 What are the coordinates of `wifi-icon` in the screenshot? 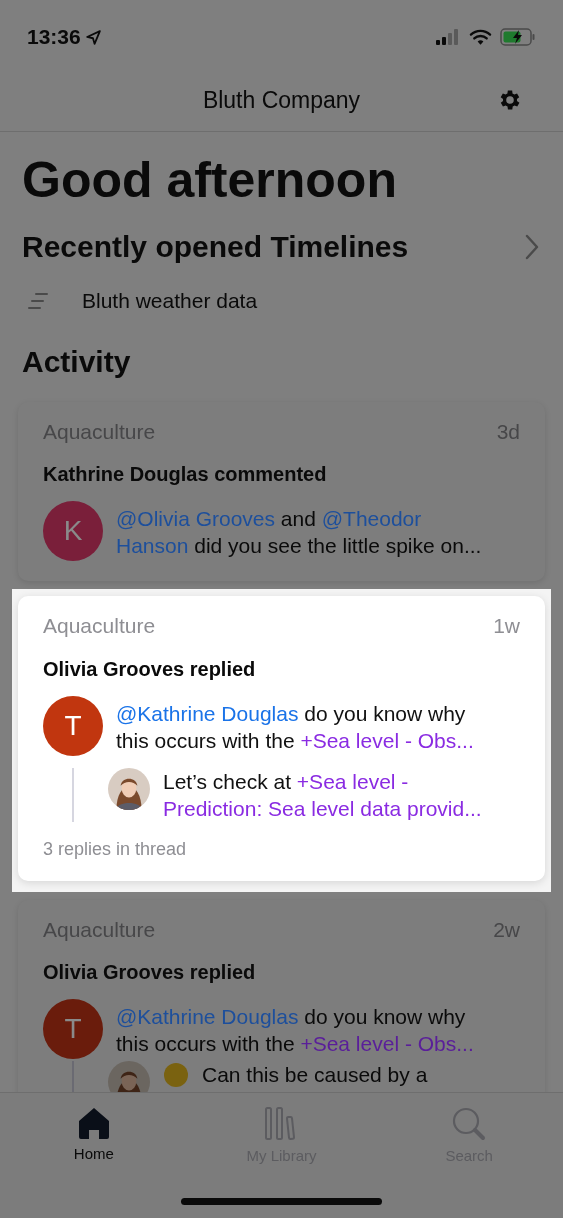 It's located at (480, 37).